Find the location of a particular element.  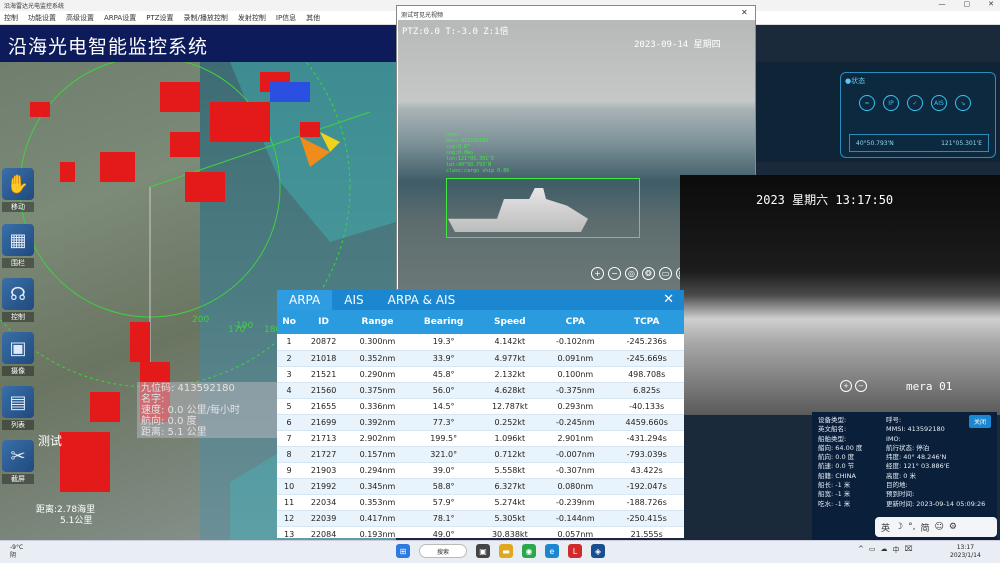

table-row: 4 21560 0.375nm 56.0° 4.628kt -0.375nm 6.825s is located at coordinates (480, 390).